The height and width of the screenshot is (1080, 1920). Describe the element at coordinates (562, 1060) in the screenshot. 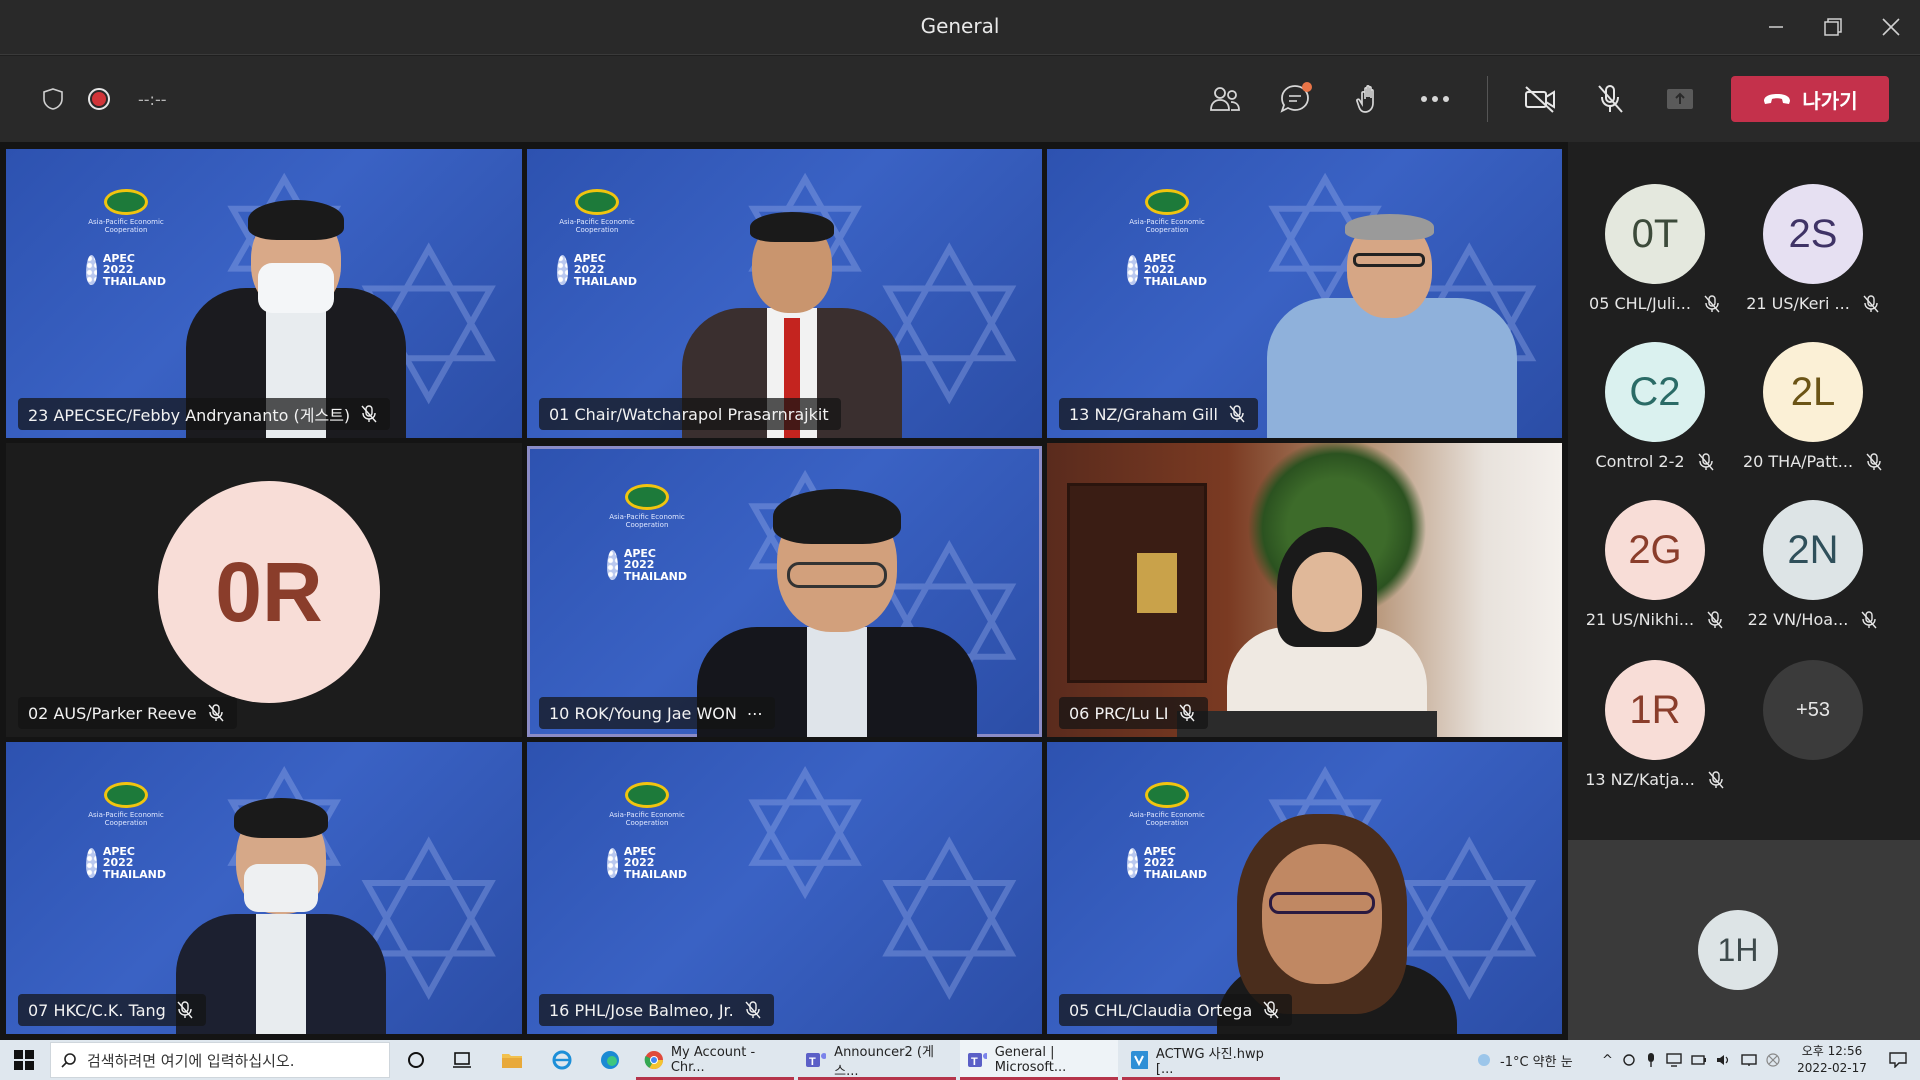

I see `ie-browser-button` at that location.